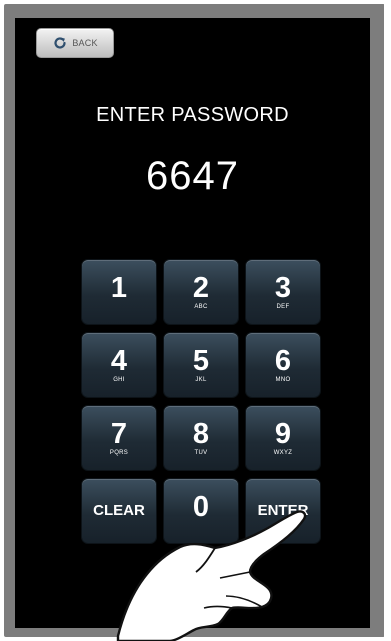  I want to click on back-label: BACK, so click(85, 43).